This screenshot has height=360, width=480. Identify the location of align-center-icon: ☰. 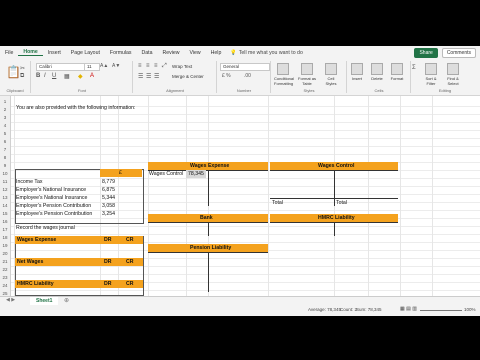
(148, 76).